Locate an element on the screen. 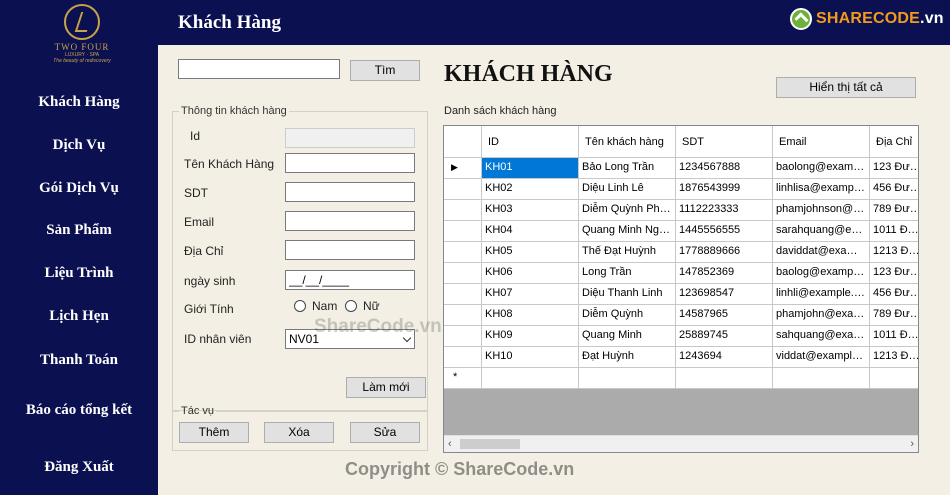 This screenshot has width=950, height=495. table-cell: Bảo Long Trần is located at coordinates (627, 168).